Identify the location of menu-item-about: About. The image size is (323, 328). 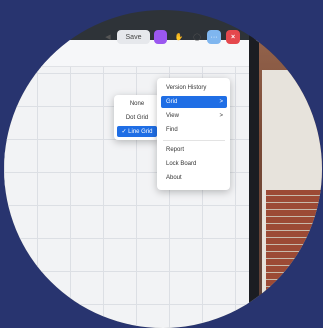
(194, 178).